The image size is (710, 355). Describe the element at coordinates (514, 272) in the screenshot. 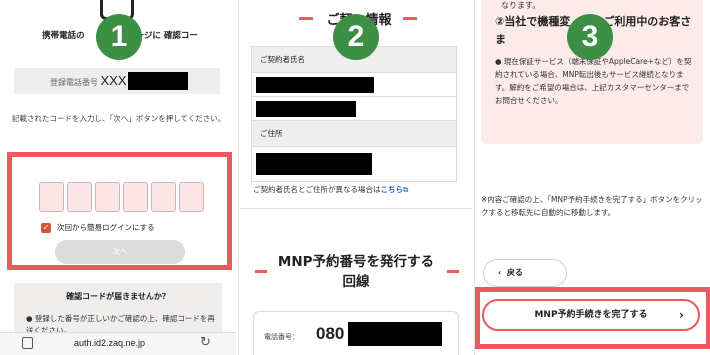

I see `back-button-label: 戻る` at that location.